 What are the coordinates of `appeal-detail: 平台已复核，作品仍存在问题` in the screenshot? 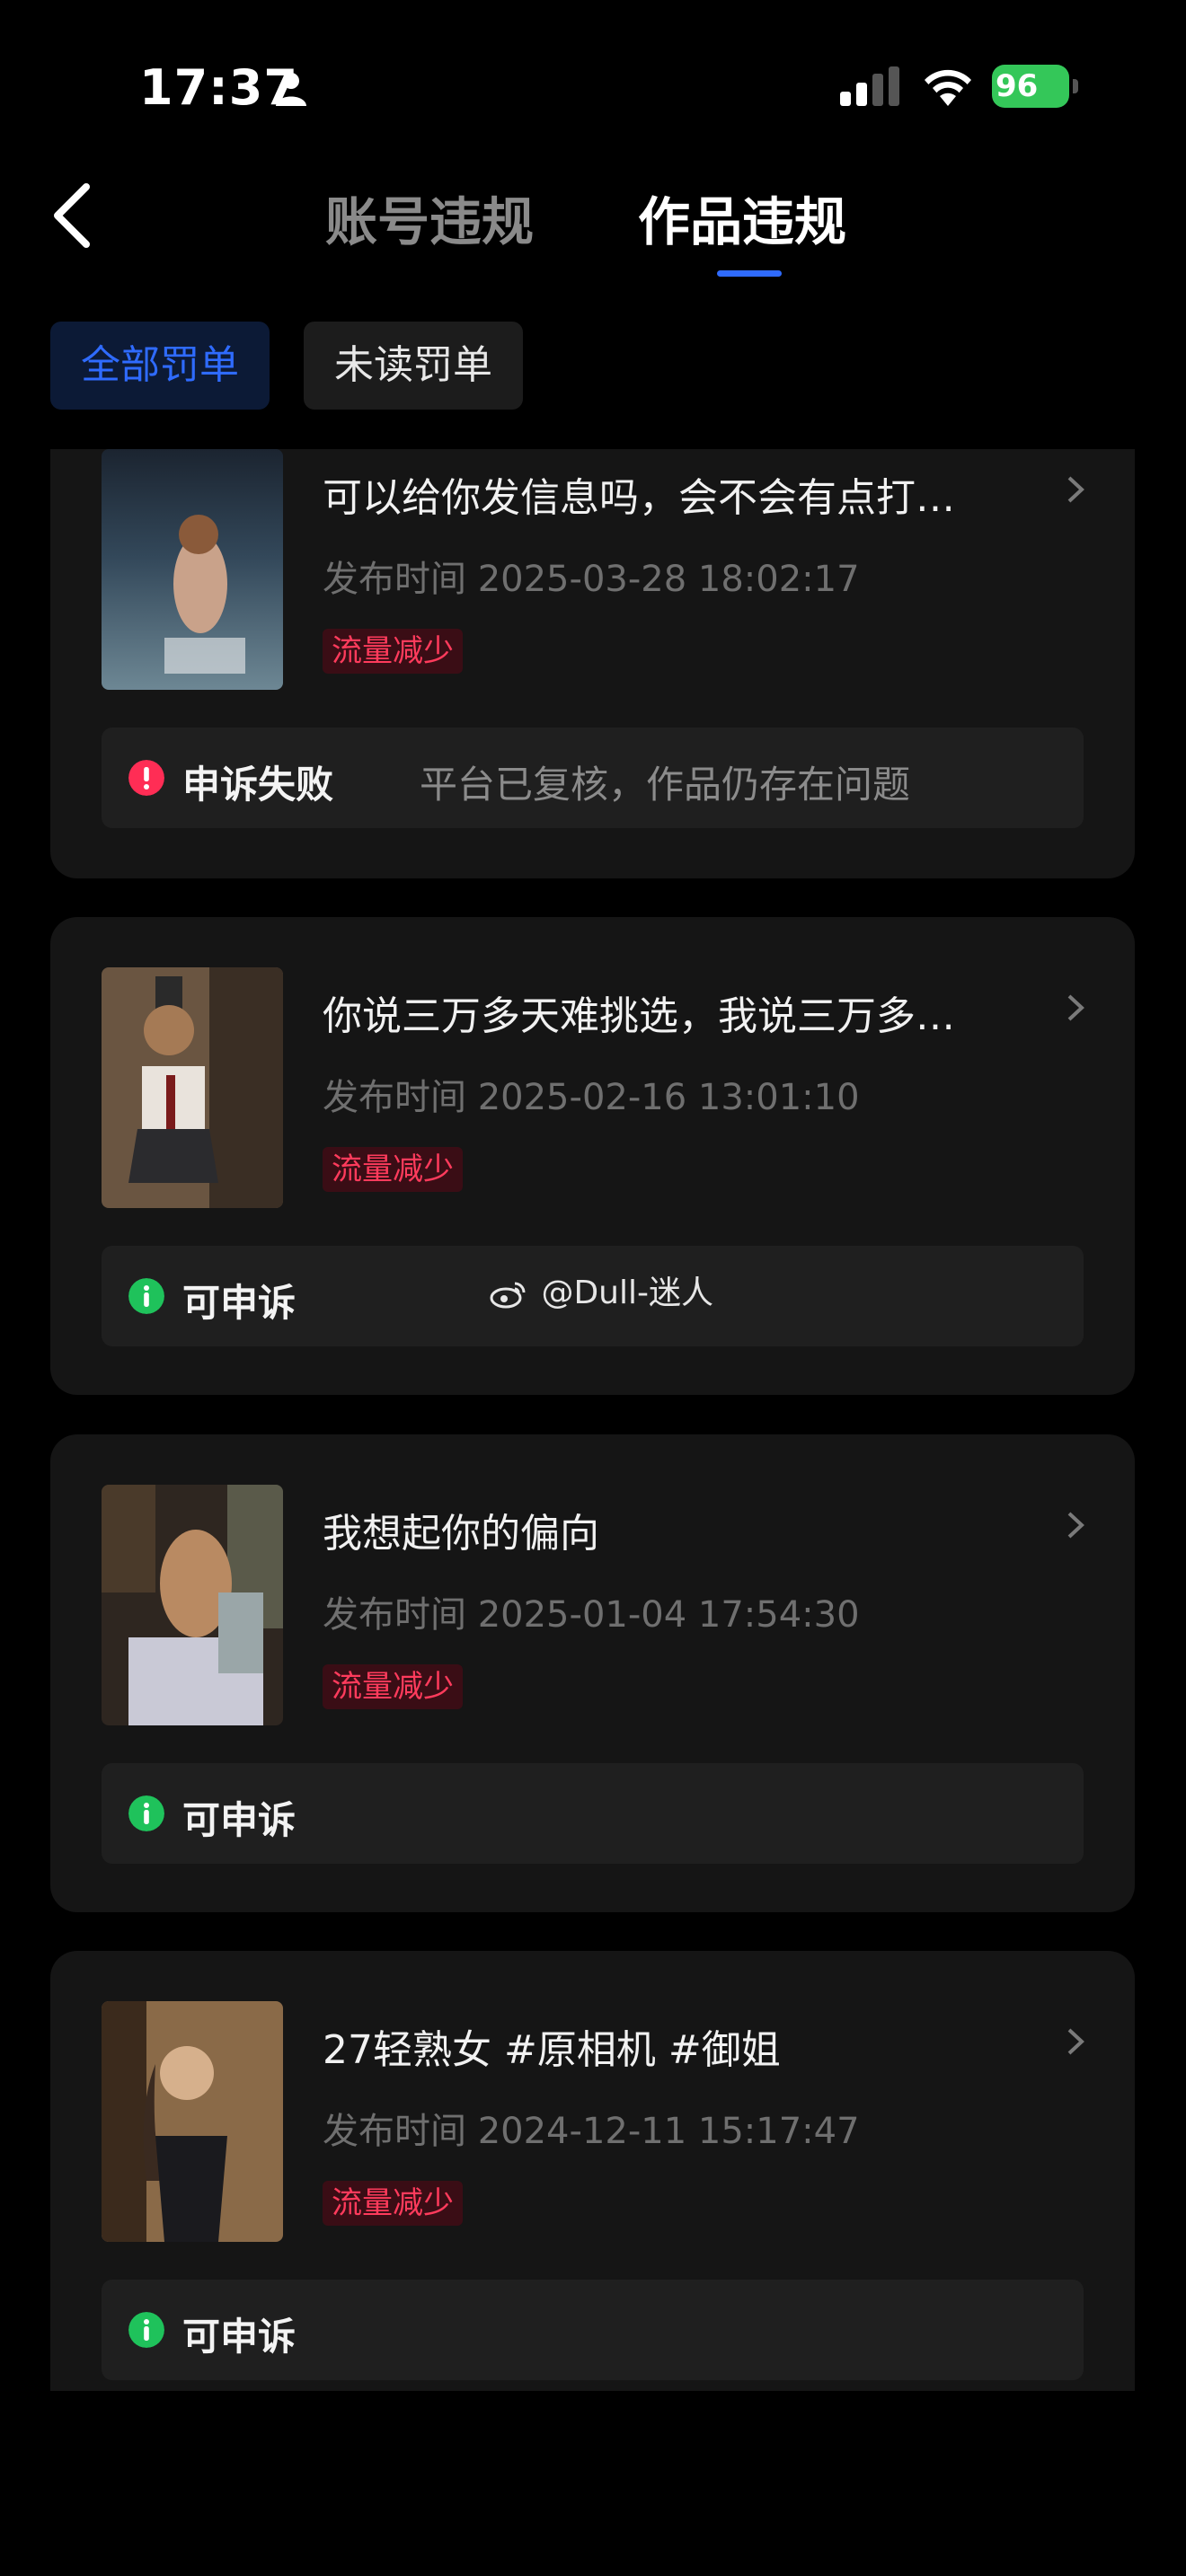 It's located at (665, 785).